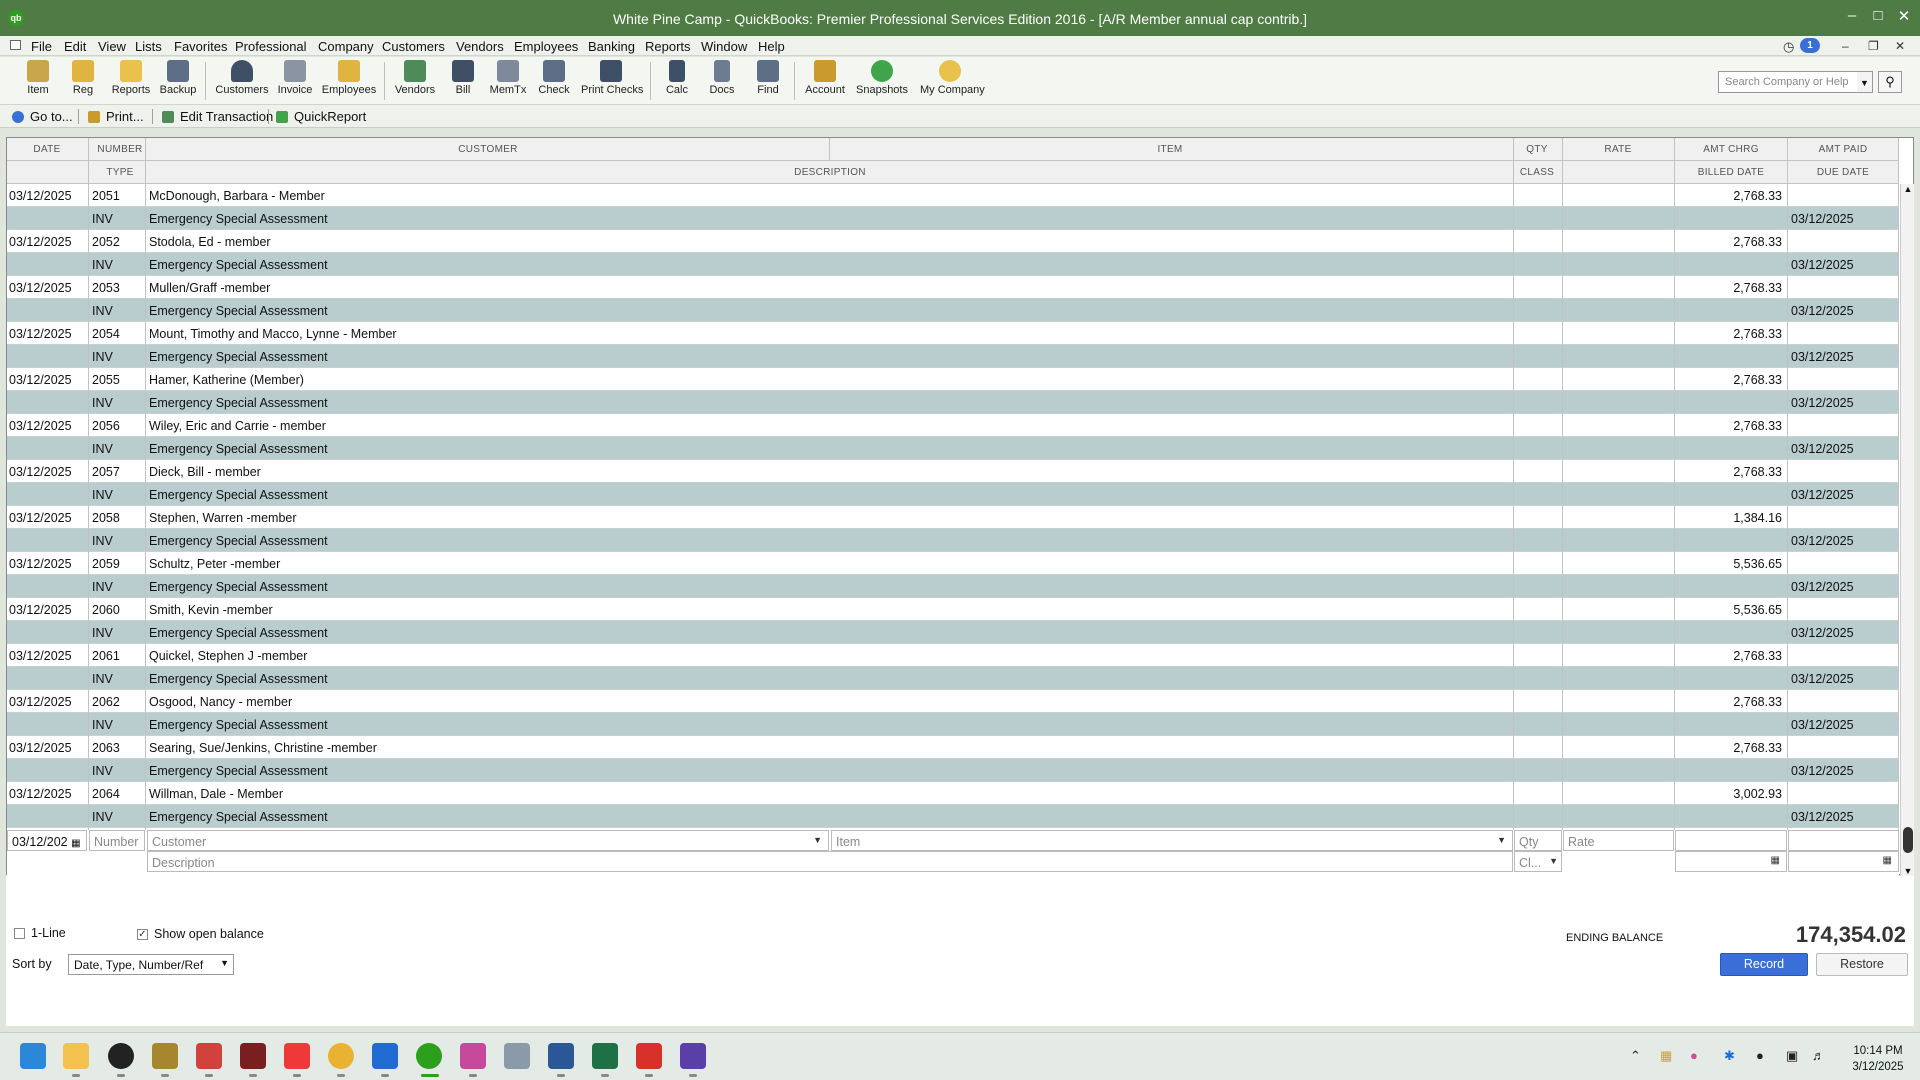  What do you see at coordinates (341, 1056) in the screenshot?
I see `chrome-icon` at bounding box center [341, 1056].